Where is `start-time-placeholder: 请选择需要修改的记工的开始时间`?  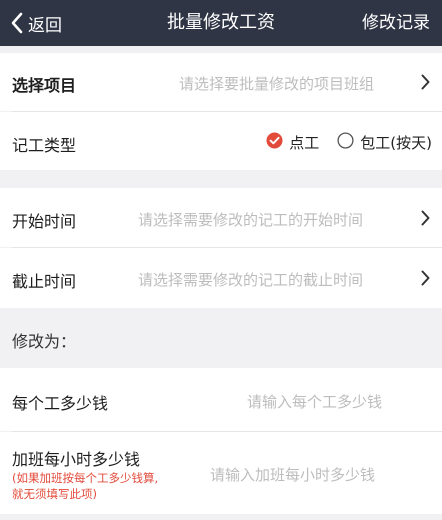 start-time-placeholder: 请选择需要修改的记工的开始时间 is located at coordinates (251, 220).